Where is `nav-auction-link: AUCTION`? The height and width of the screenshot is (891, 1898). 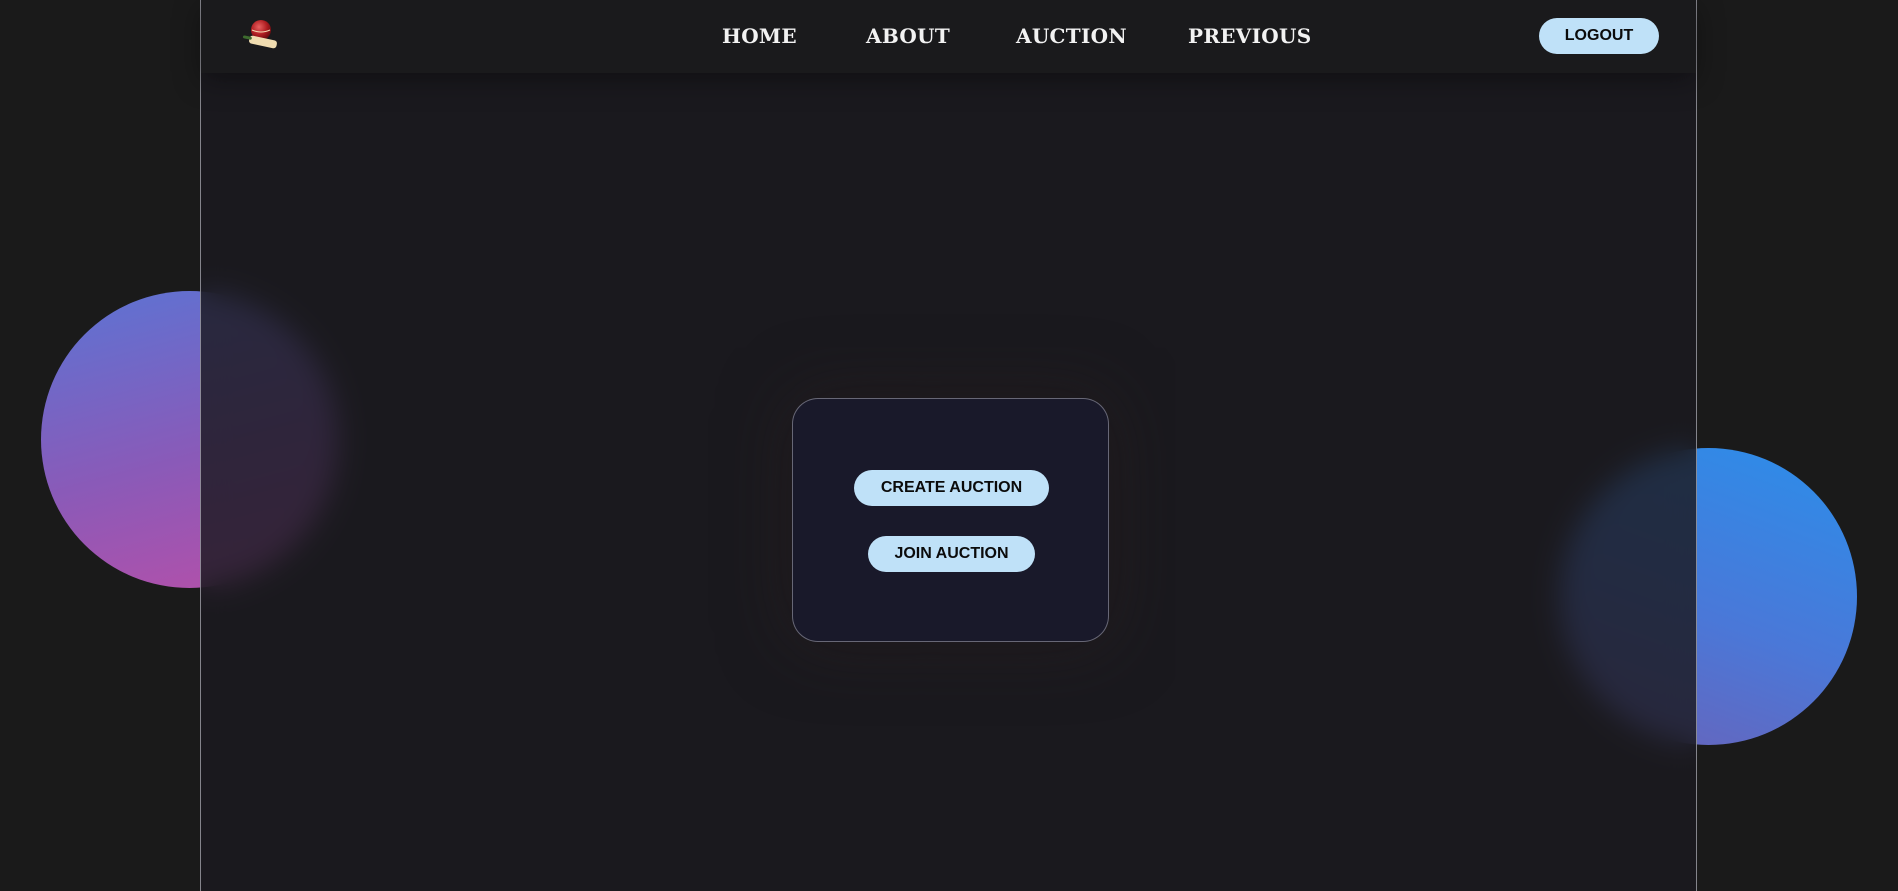
nav-auction-link: AUCTION is located at coordinates (1071, 36).